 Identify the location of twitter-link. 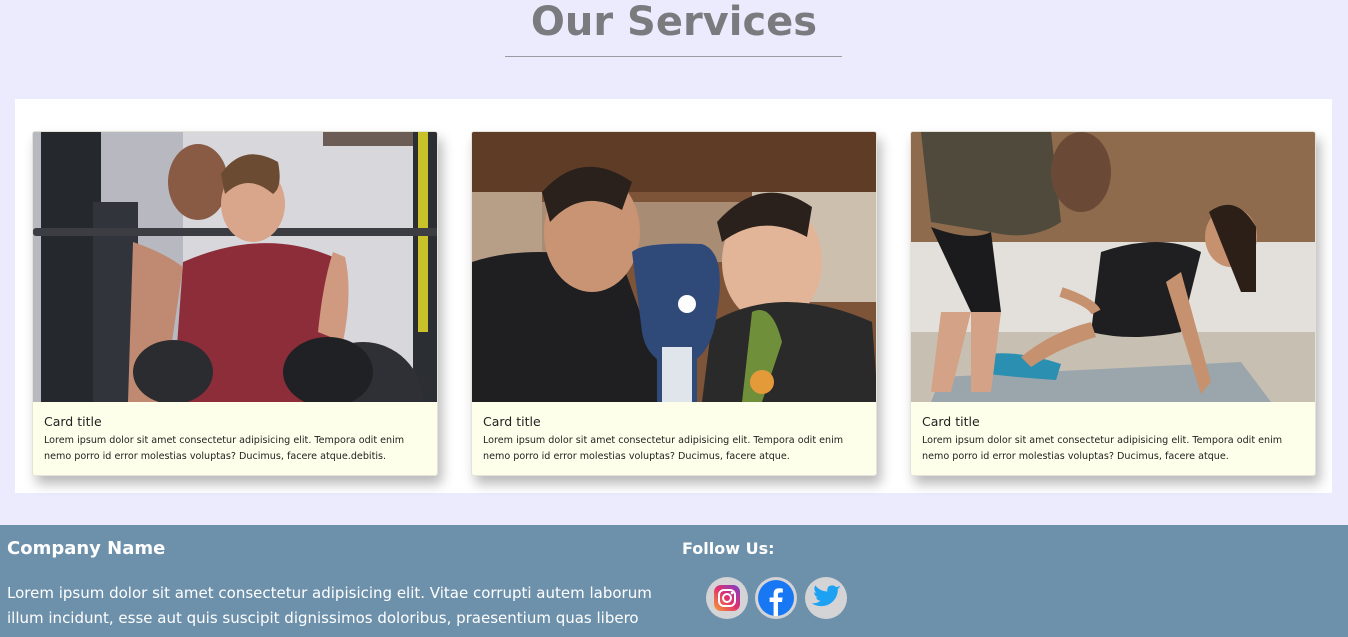
(826, 598).